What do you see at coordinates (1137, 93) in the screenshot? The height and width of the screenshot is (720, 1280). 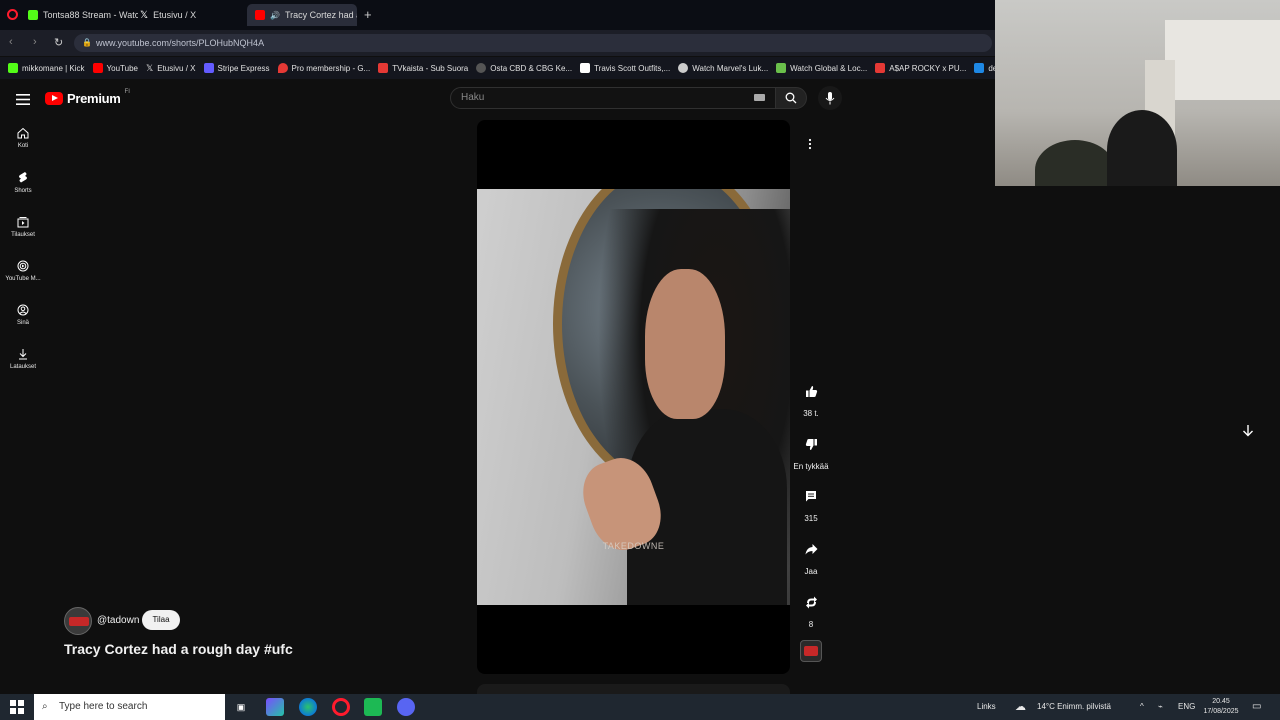 I see `webcam-overlay` at bounding box center [1137, 93].